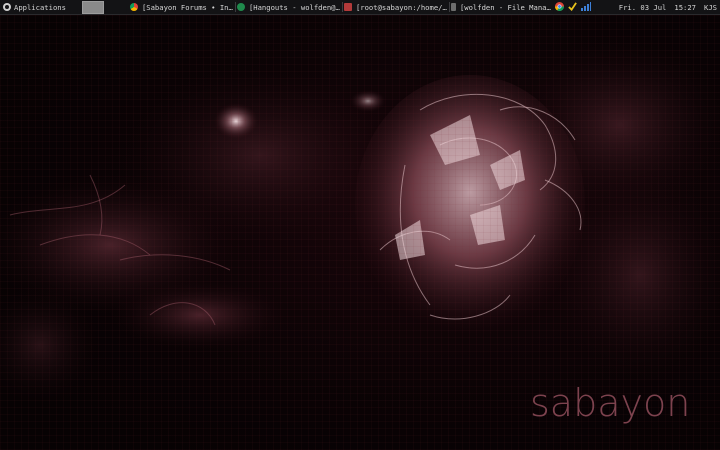 The height and width of the screenshot is (450, 720). I want to click on sabayon-wordmark: sabayon, so click(610, 403).